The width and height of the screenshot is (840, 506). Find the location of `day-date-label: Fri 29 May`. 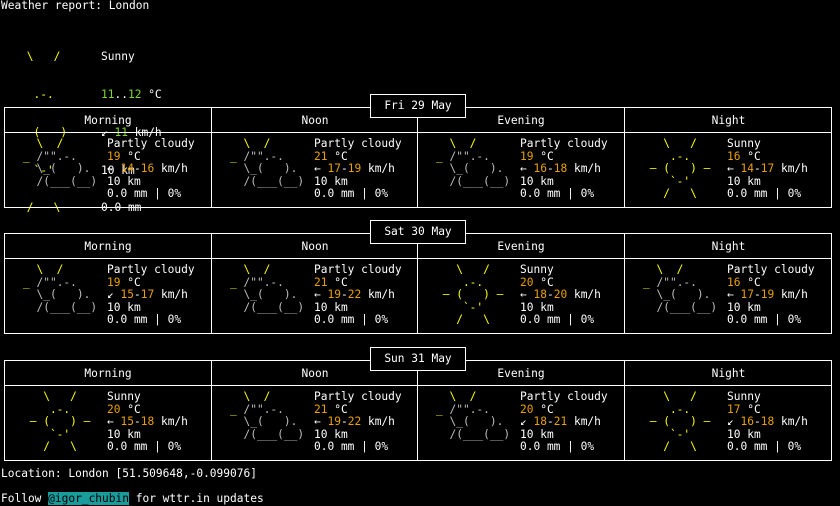

day-date-label: Fri 29 May is located at coordinates (418, 106).